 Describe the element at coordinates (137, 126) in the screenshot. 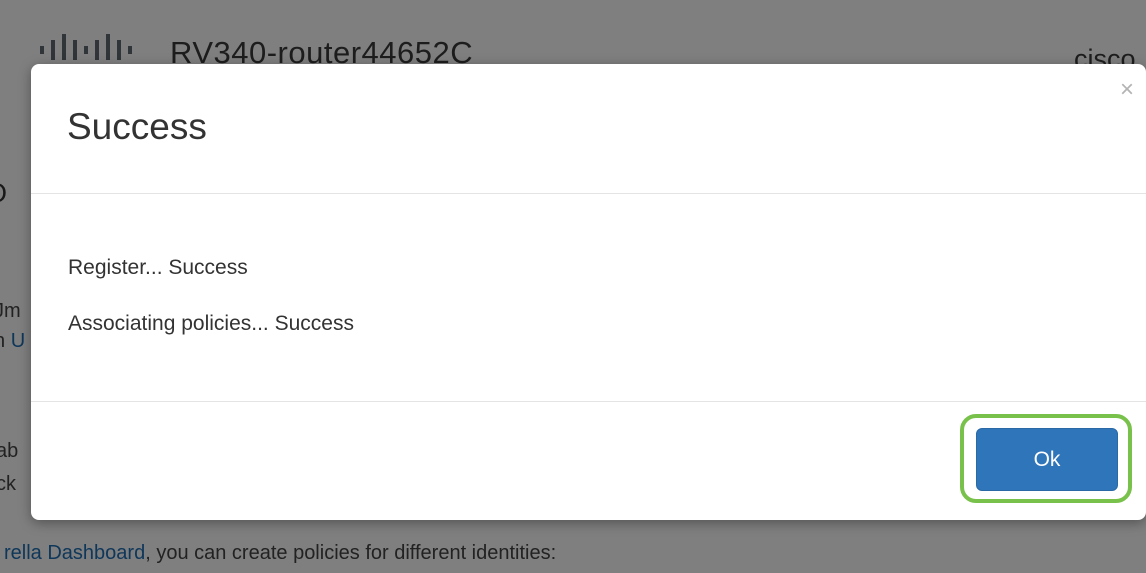

I see `dialog-title: Success` at that location.